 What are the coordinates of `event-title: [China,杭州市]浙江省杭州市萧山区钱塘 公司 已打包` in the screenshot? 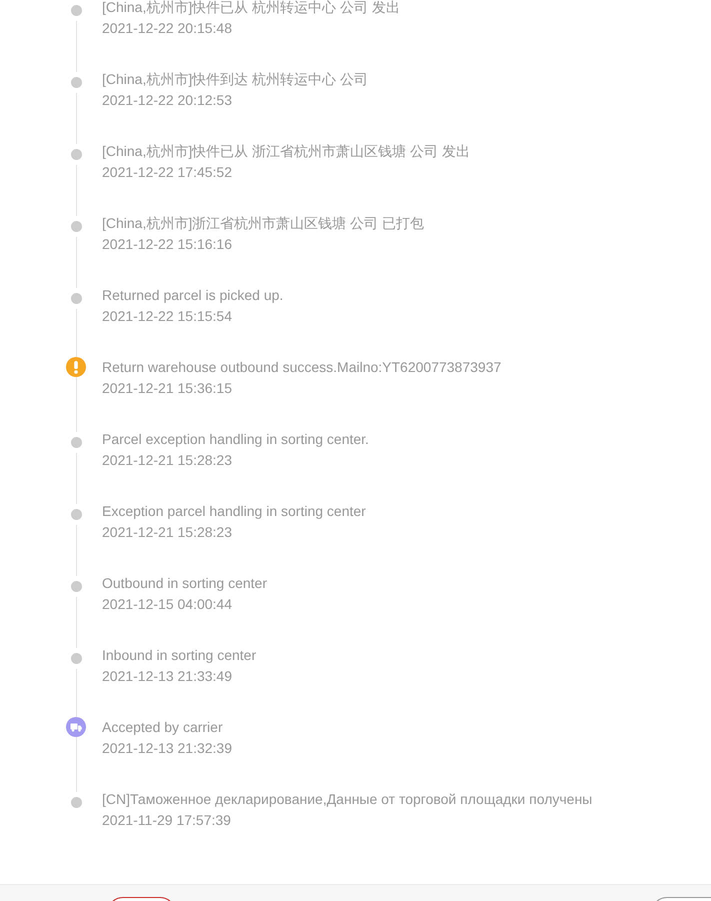 It's located at (263, 223).